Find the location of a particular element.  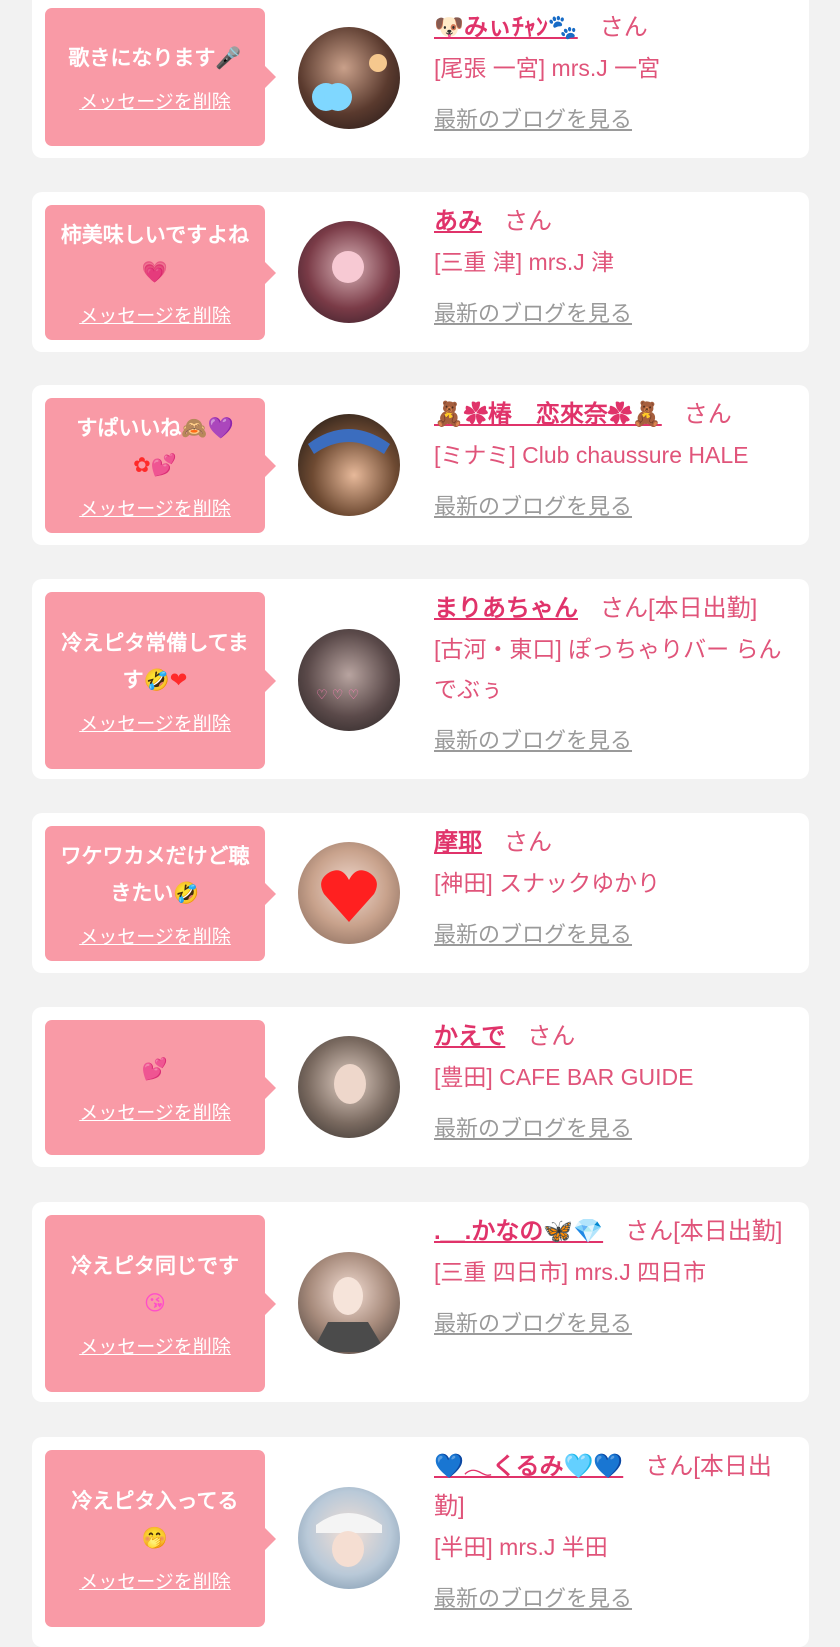

message-body: 冷えピタ入ってる is located at coordinates (155, 1501).